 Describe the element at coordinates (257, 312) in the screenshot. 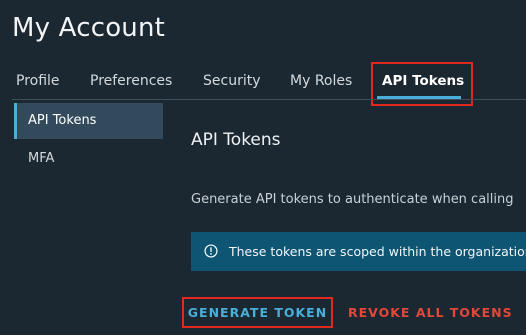

I see `generate-token-button: GENERATE TOKEN` at that location.